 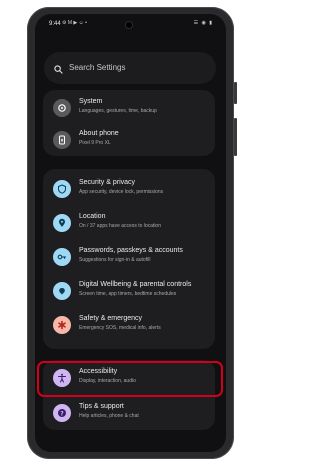 I want to click on help-question-icon: ?, so click(x=62, y=413).